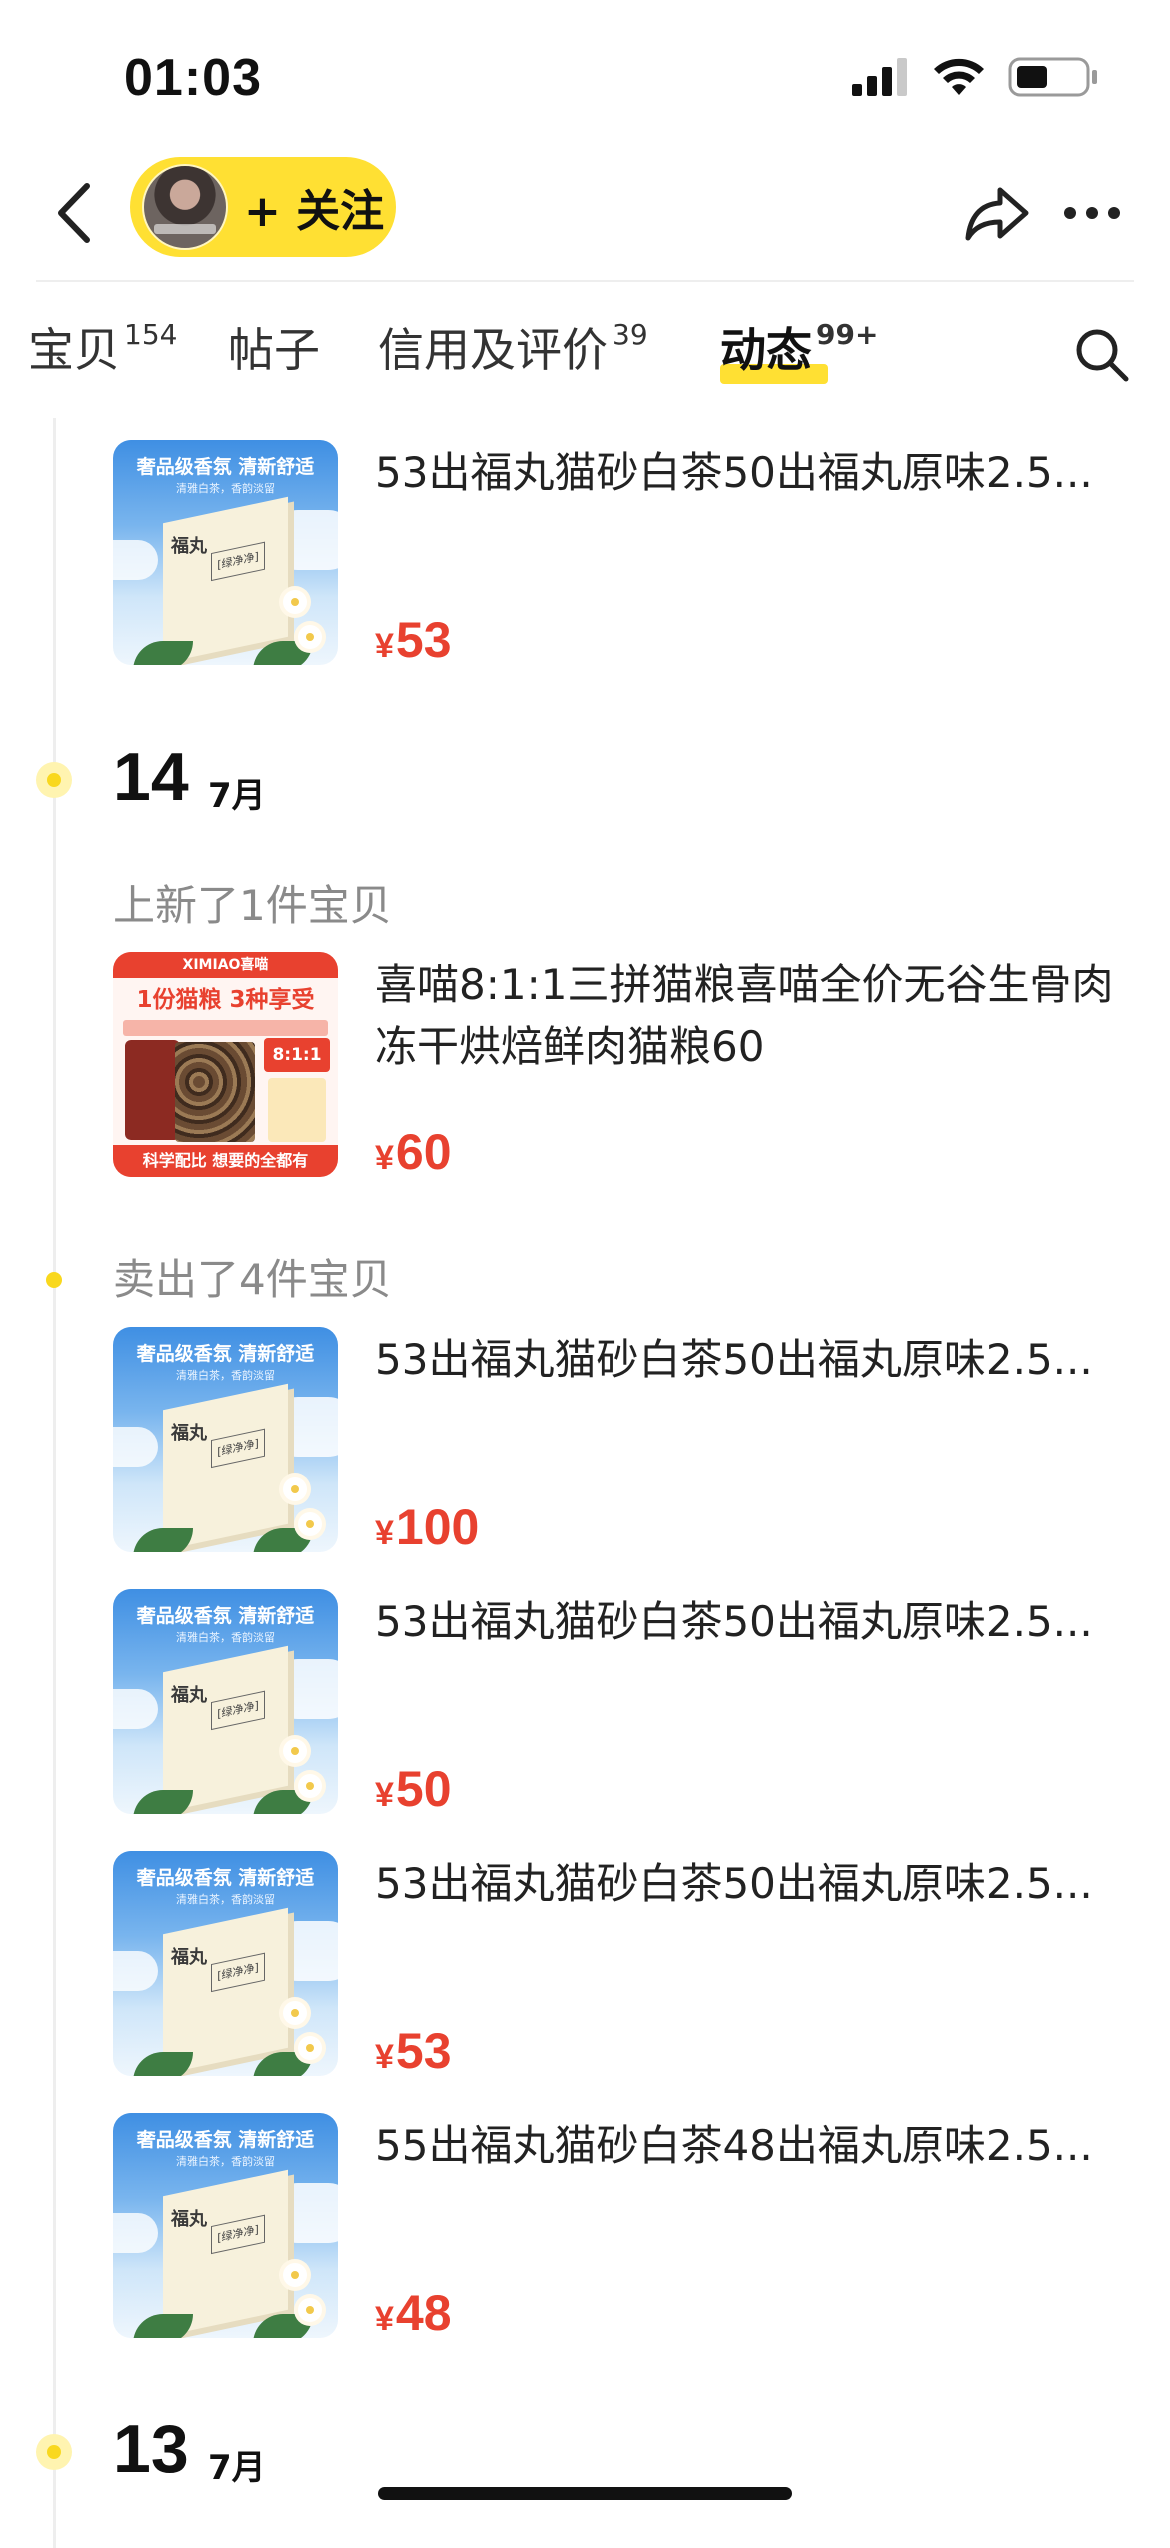 This screenshot has width=1170, height=2548. Describe the element at coordinates (585, 2493) in the screenshot. I see `home-indicator` at that location.